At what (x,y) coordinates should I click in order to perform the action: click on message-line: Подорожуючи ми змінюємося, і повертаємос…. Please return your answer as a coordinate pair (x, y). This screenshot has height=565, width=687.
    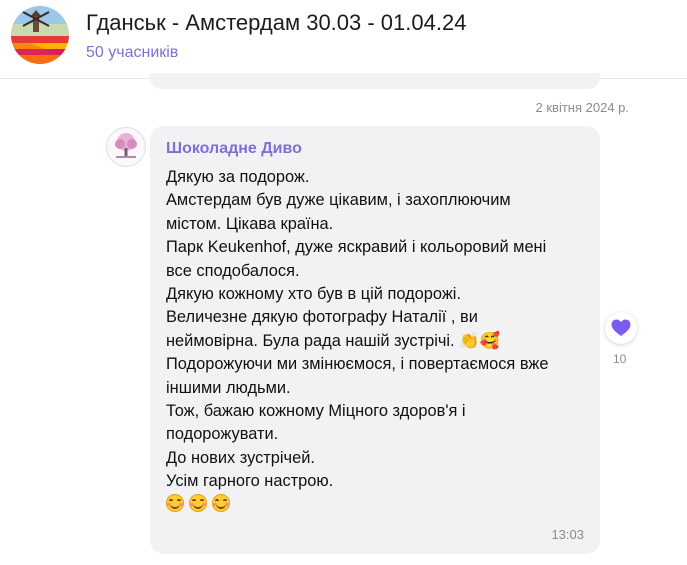
    Looking at the image, I should click on (357, 364).